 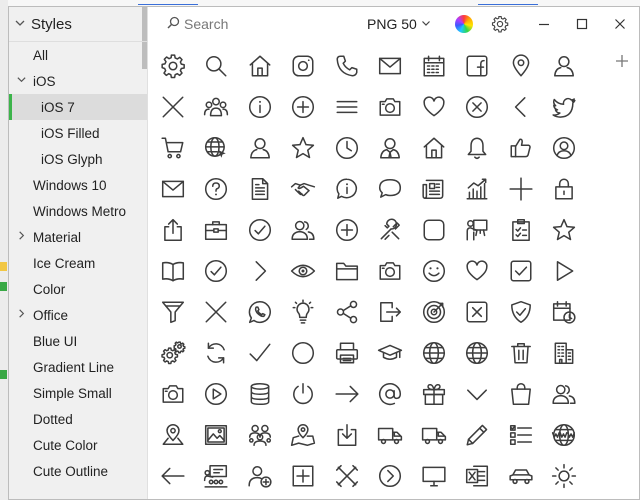 What do you see at coordinates (260, 393) in the screenshot?
I see `database-icon` at bounding box center [260, 393].